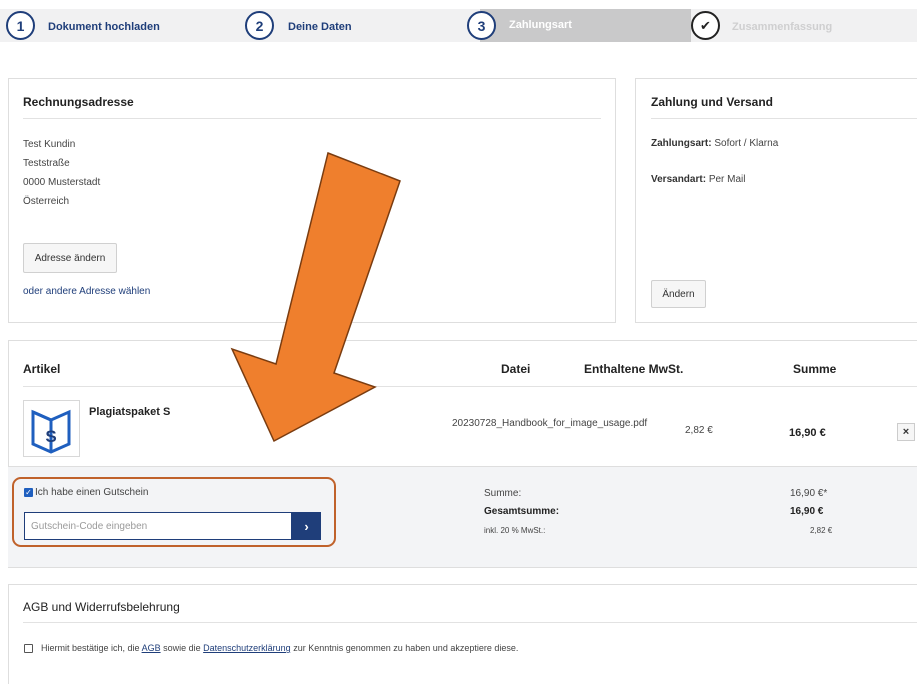 The width and height of the screenshot is (917, 684). I want to click on totals-vat-value: 2,82 €, so click(821, 530).